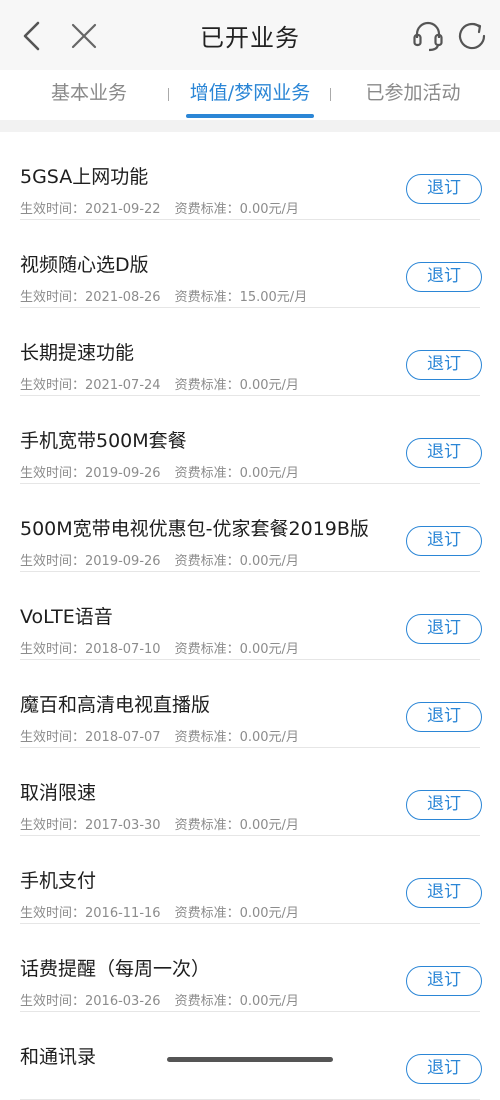 This screenshot has height=1100, width=500. I want to click on date-value: 2019-09-26, so click(123, 473).